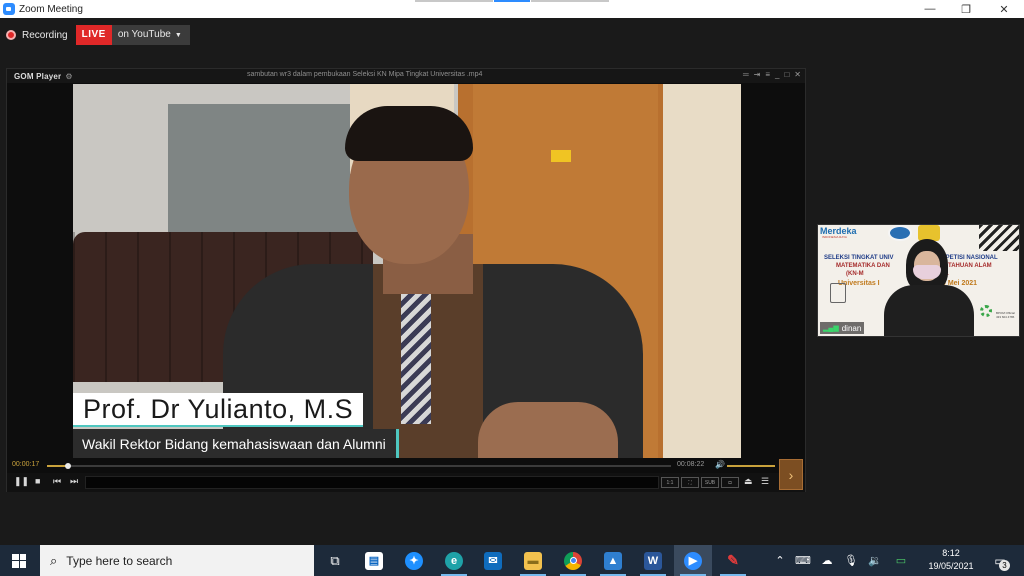 This screenshot has height=576, width=1024. Describe the element at coordinates (797, 74) in the screenshot. I see `gom-close-icon: ✕` at that location.